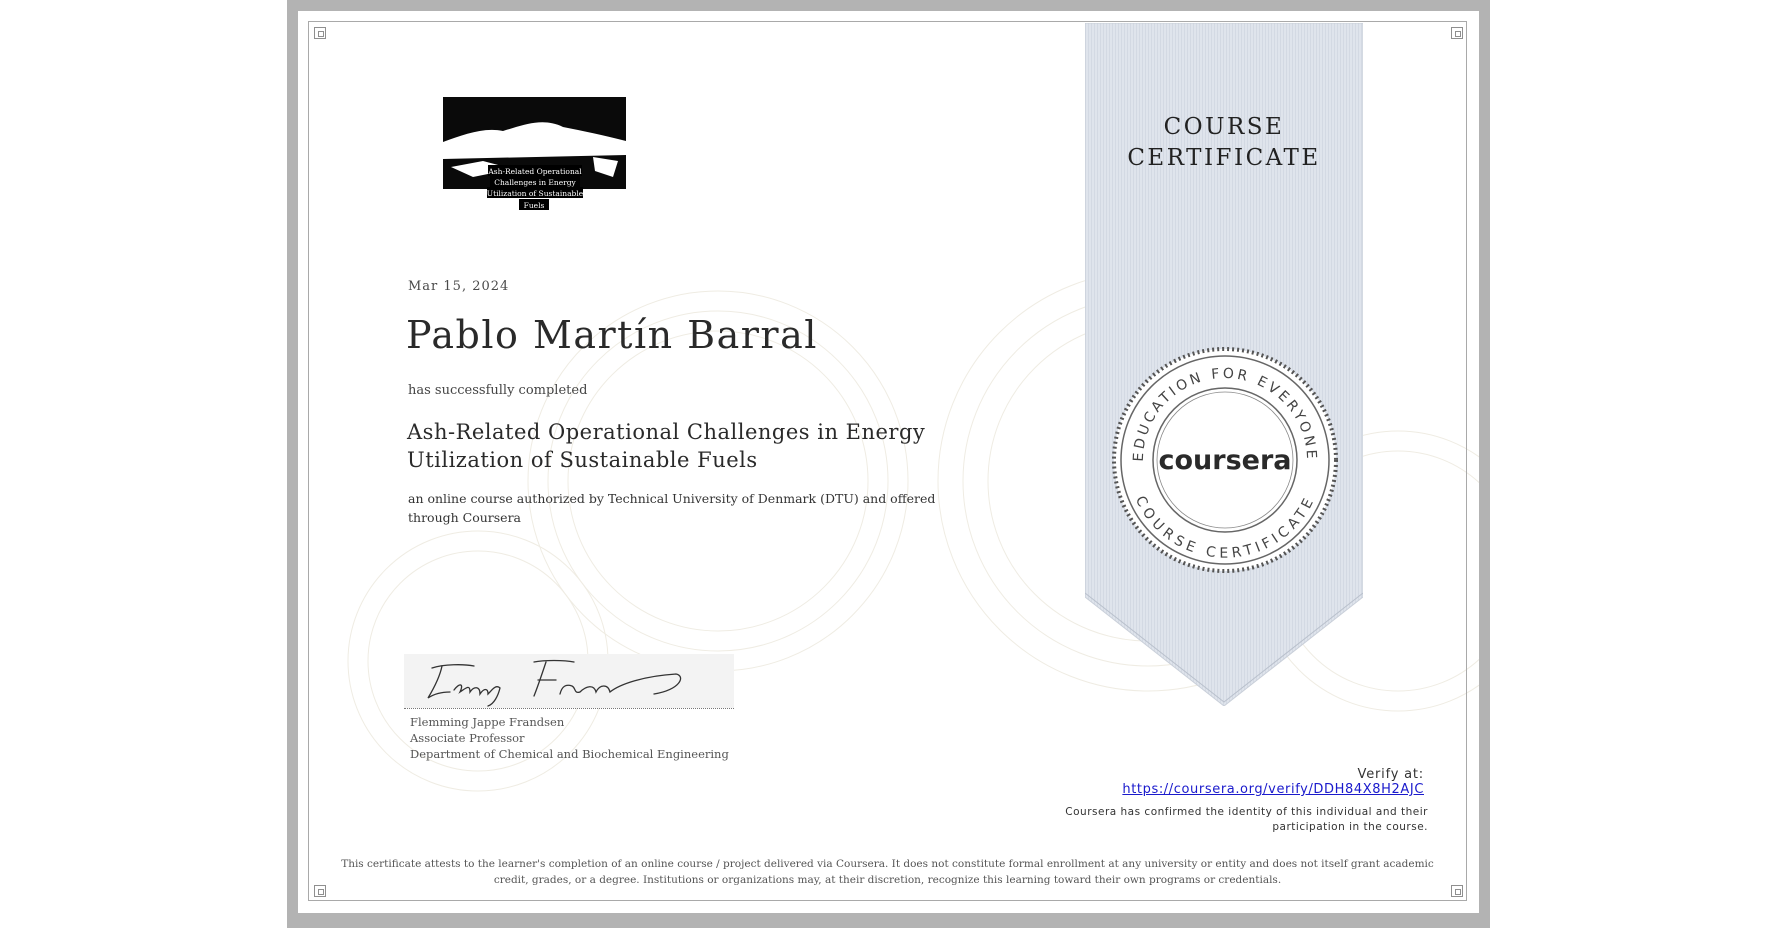 The width and height of the screenshot is (1772, 928). What do you see at coordinates (487, 722) in the screenshot?
I see `signer-name: Flemming Jappe Frandsen` at bounding box center [487, 722].